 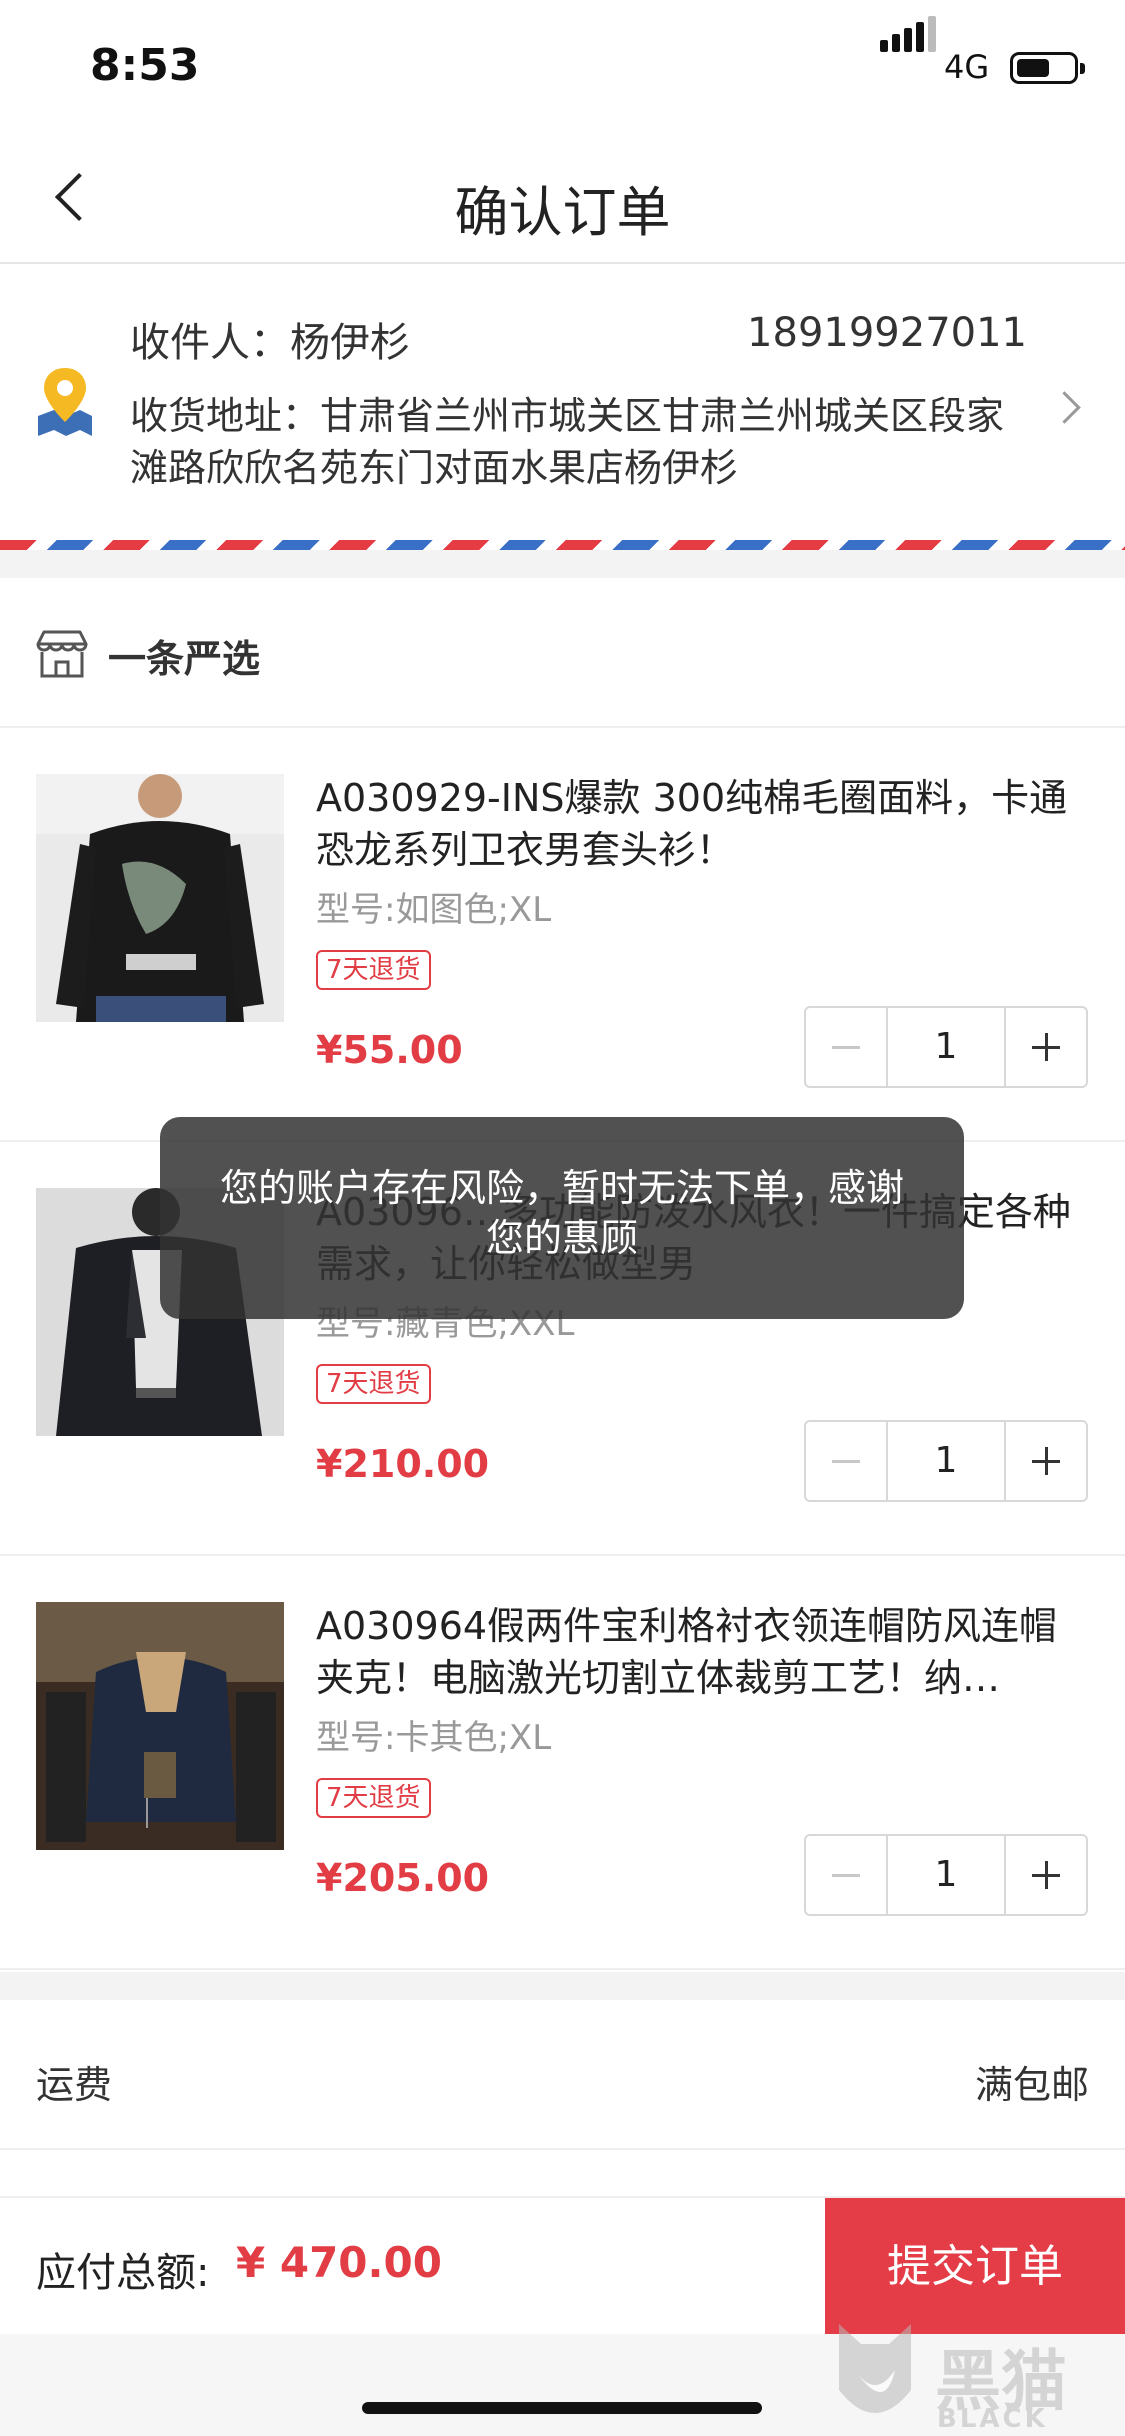 What do you see at coordinates (403, 1878) in the screenshot?
I see `product-price: ¥205.00` at bounding box center [403, 1878].